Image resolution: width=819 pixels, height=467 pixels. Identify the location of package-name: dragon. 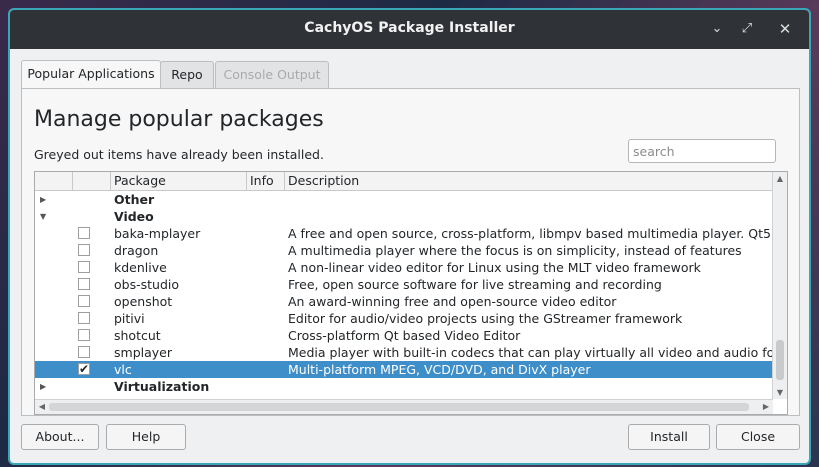
(136, 250).